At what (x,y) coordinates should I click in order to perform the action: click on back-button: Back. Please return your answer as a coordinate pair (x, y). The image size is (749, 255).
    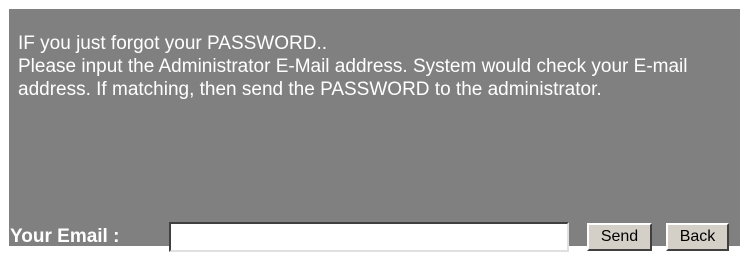
    Looking at the image, I should click on (697, 237).